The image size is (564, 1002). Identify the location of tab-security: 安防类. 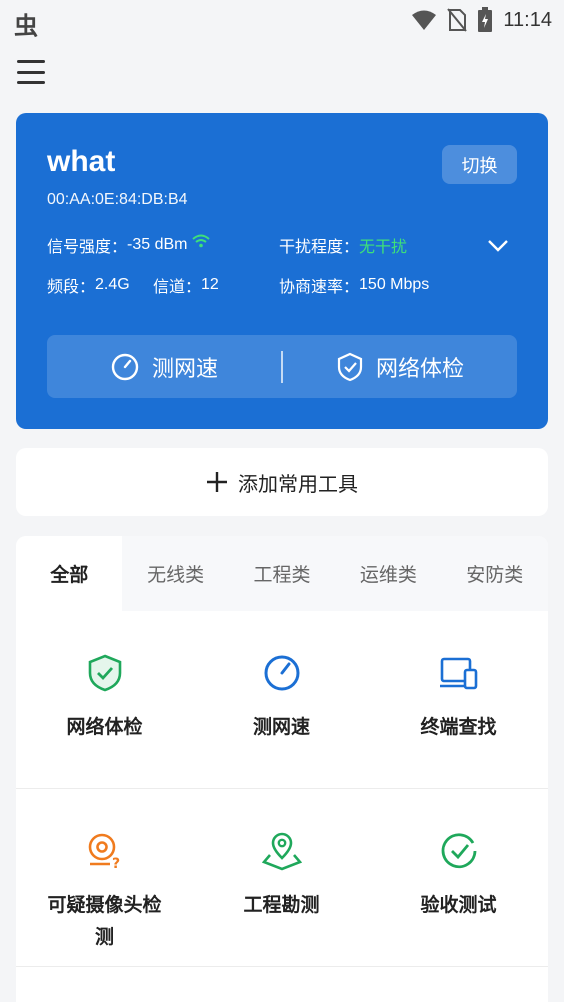
(495, 573).